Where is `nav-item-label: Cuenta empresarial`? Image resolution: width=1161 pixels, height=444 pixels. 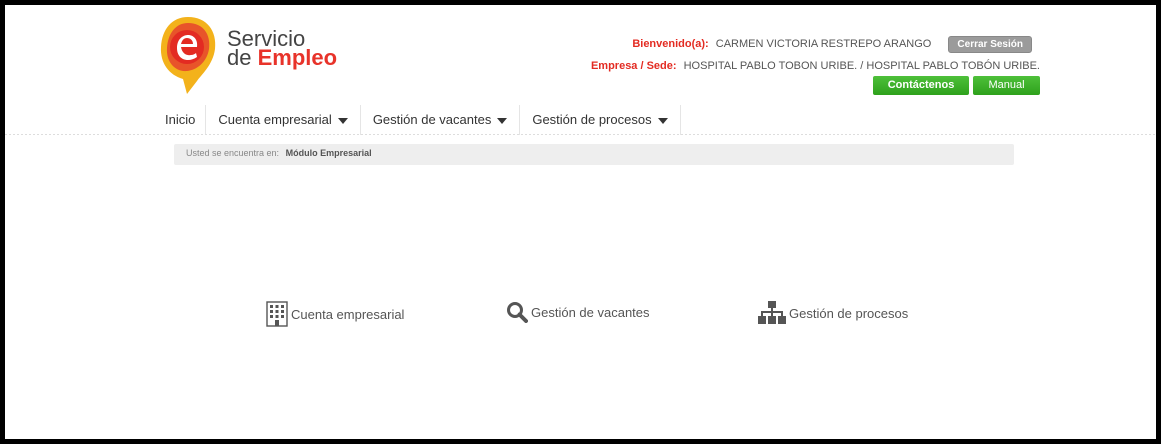 nav-item-label: Cuenta empresarial is located at coordinates (275, 119).